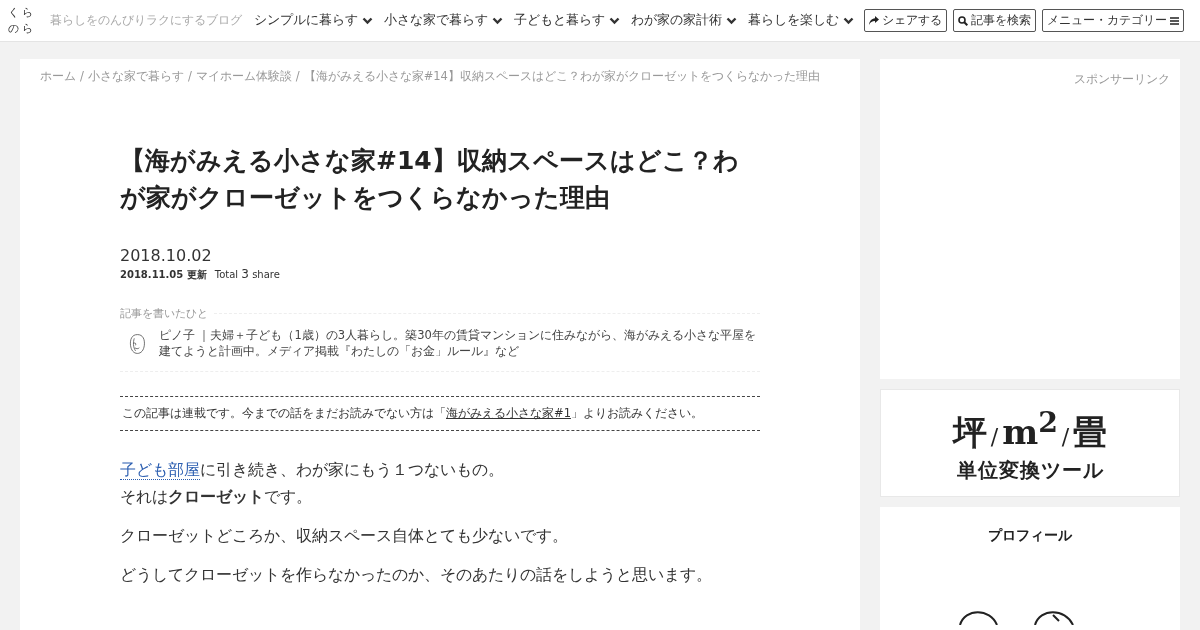  Describe the element at coordinates (430, 179) in the screenshot. I see `article-title: 【海がみえる小さな家#14】収納スペースはどこ？わが家がクローゼットをつくらなかった理由` at that location.